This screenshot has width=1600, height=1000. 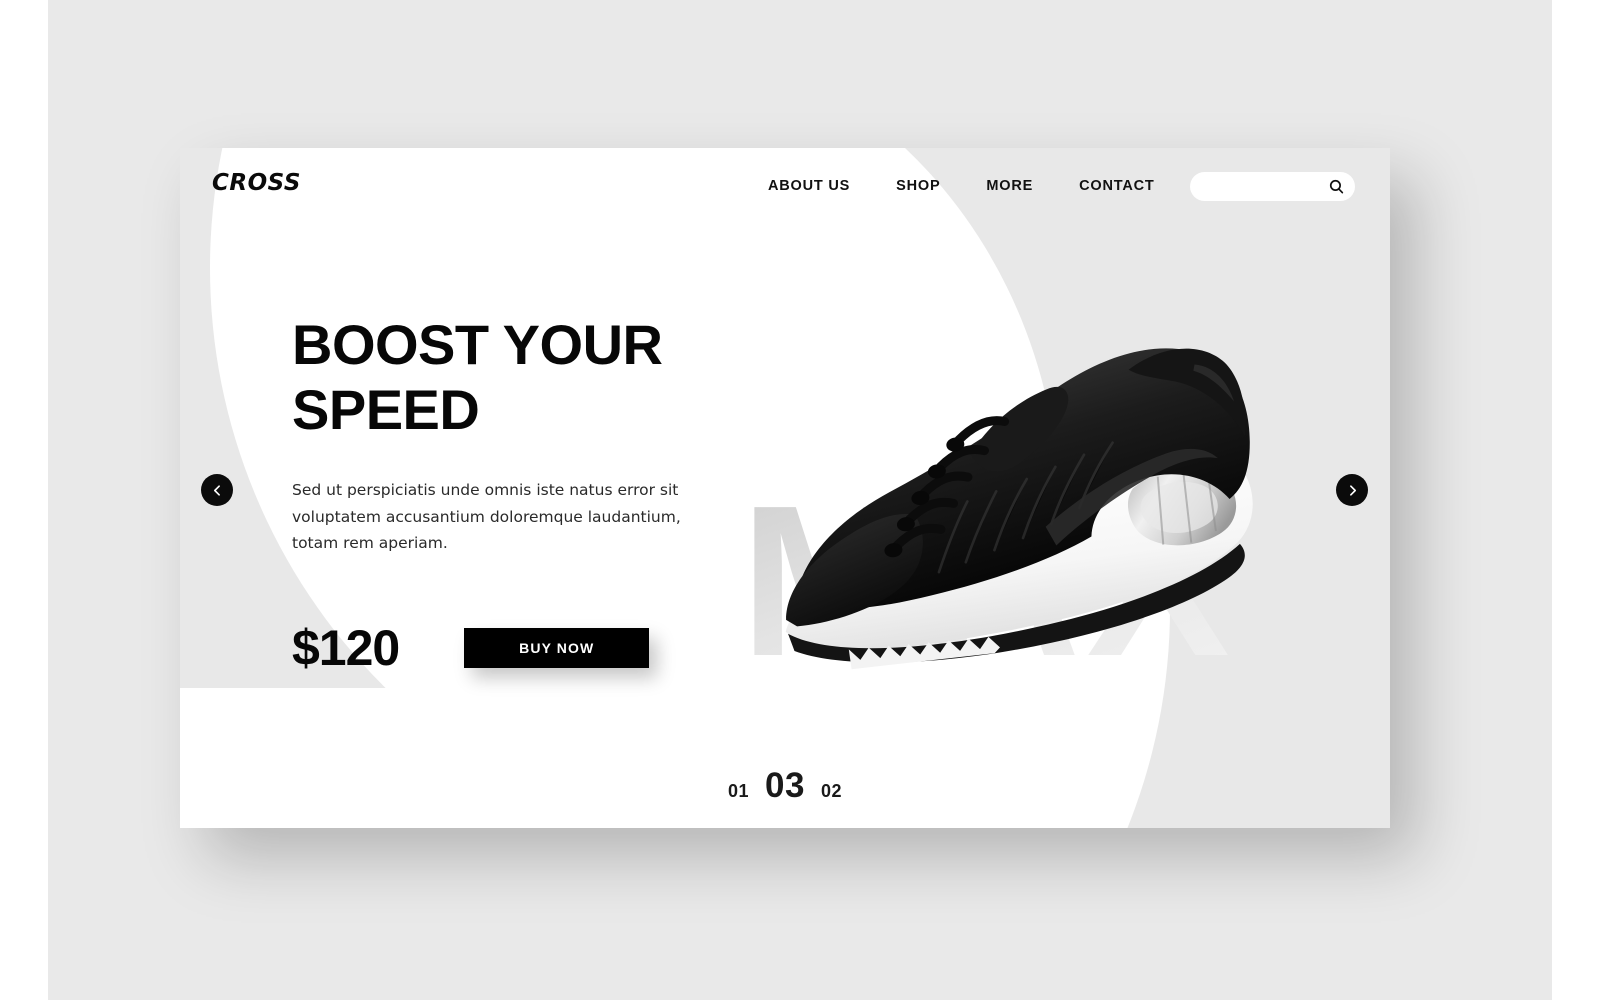 What do you see at coordinates (918, 186) in the screenshot?
I see `nav-item-shop: SHOP` at bounding box center [918, 186].